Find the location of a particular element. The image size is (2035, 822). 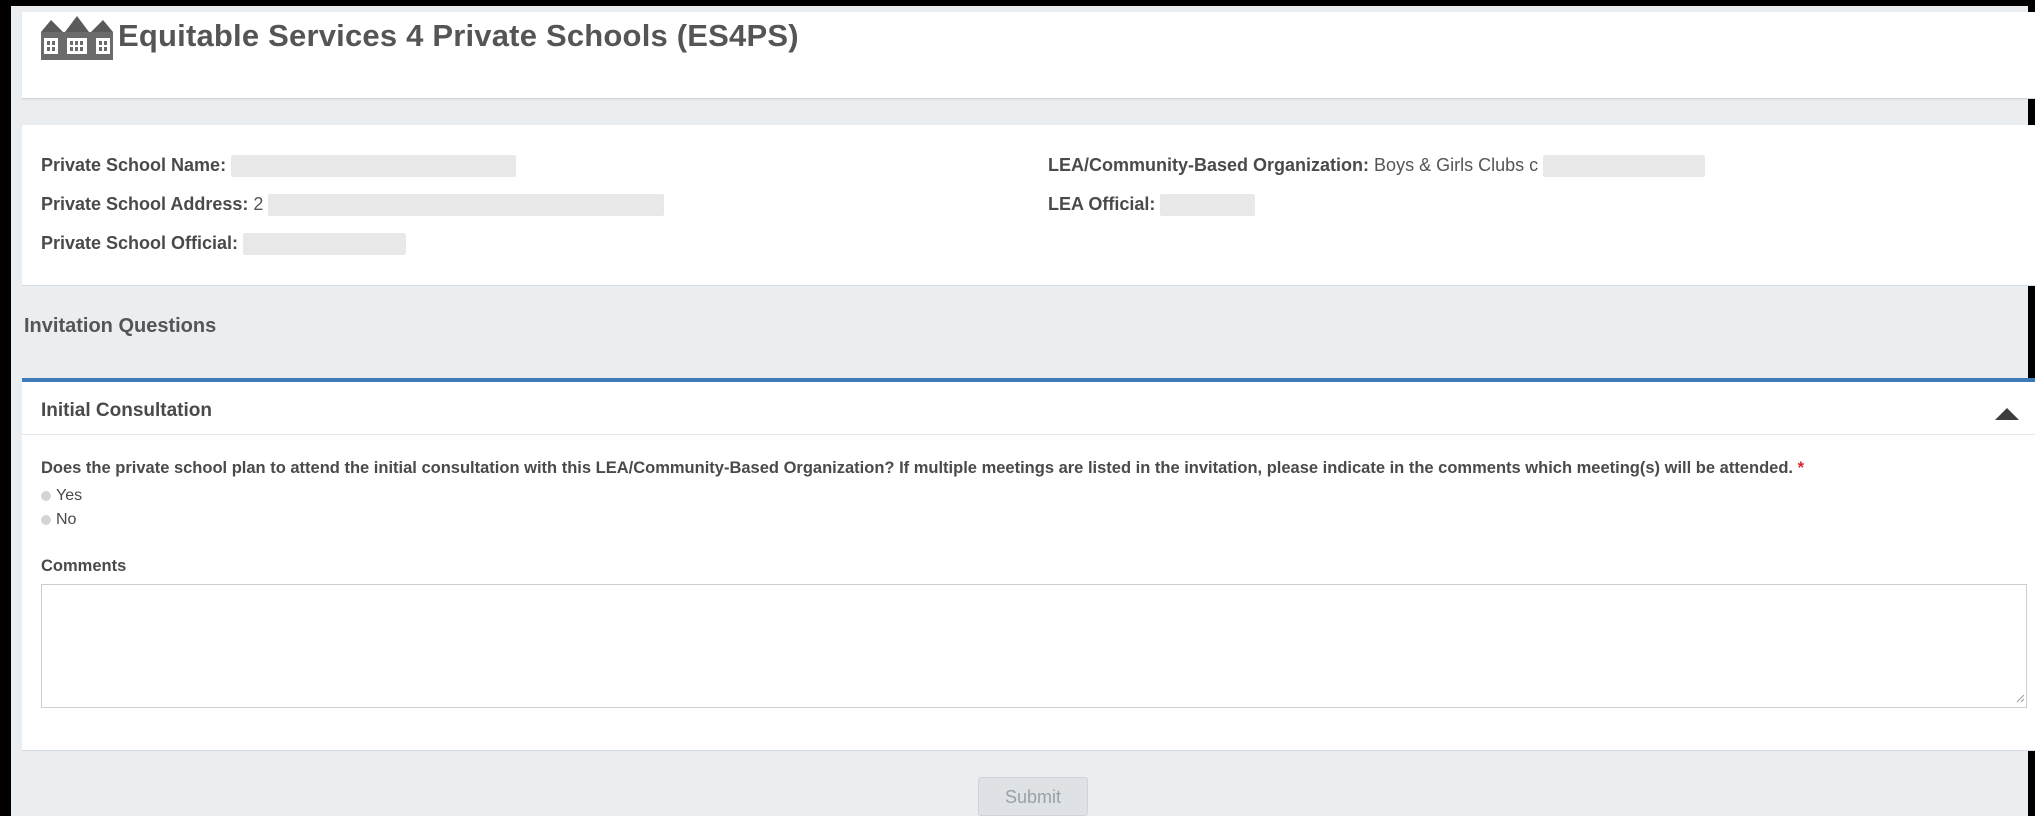

school-address-label: Private School Address: is located at coordinates (145, 204).